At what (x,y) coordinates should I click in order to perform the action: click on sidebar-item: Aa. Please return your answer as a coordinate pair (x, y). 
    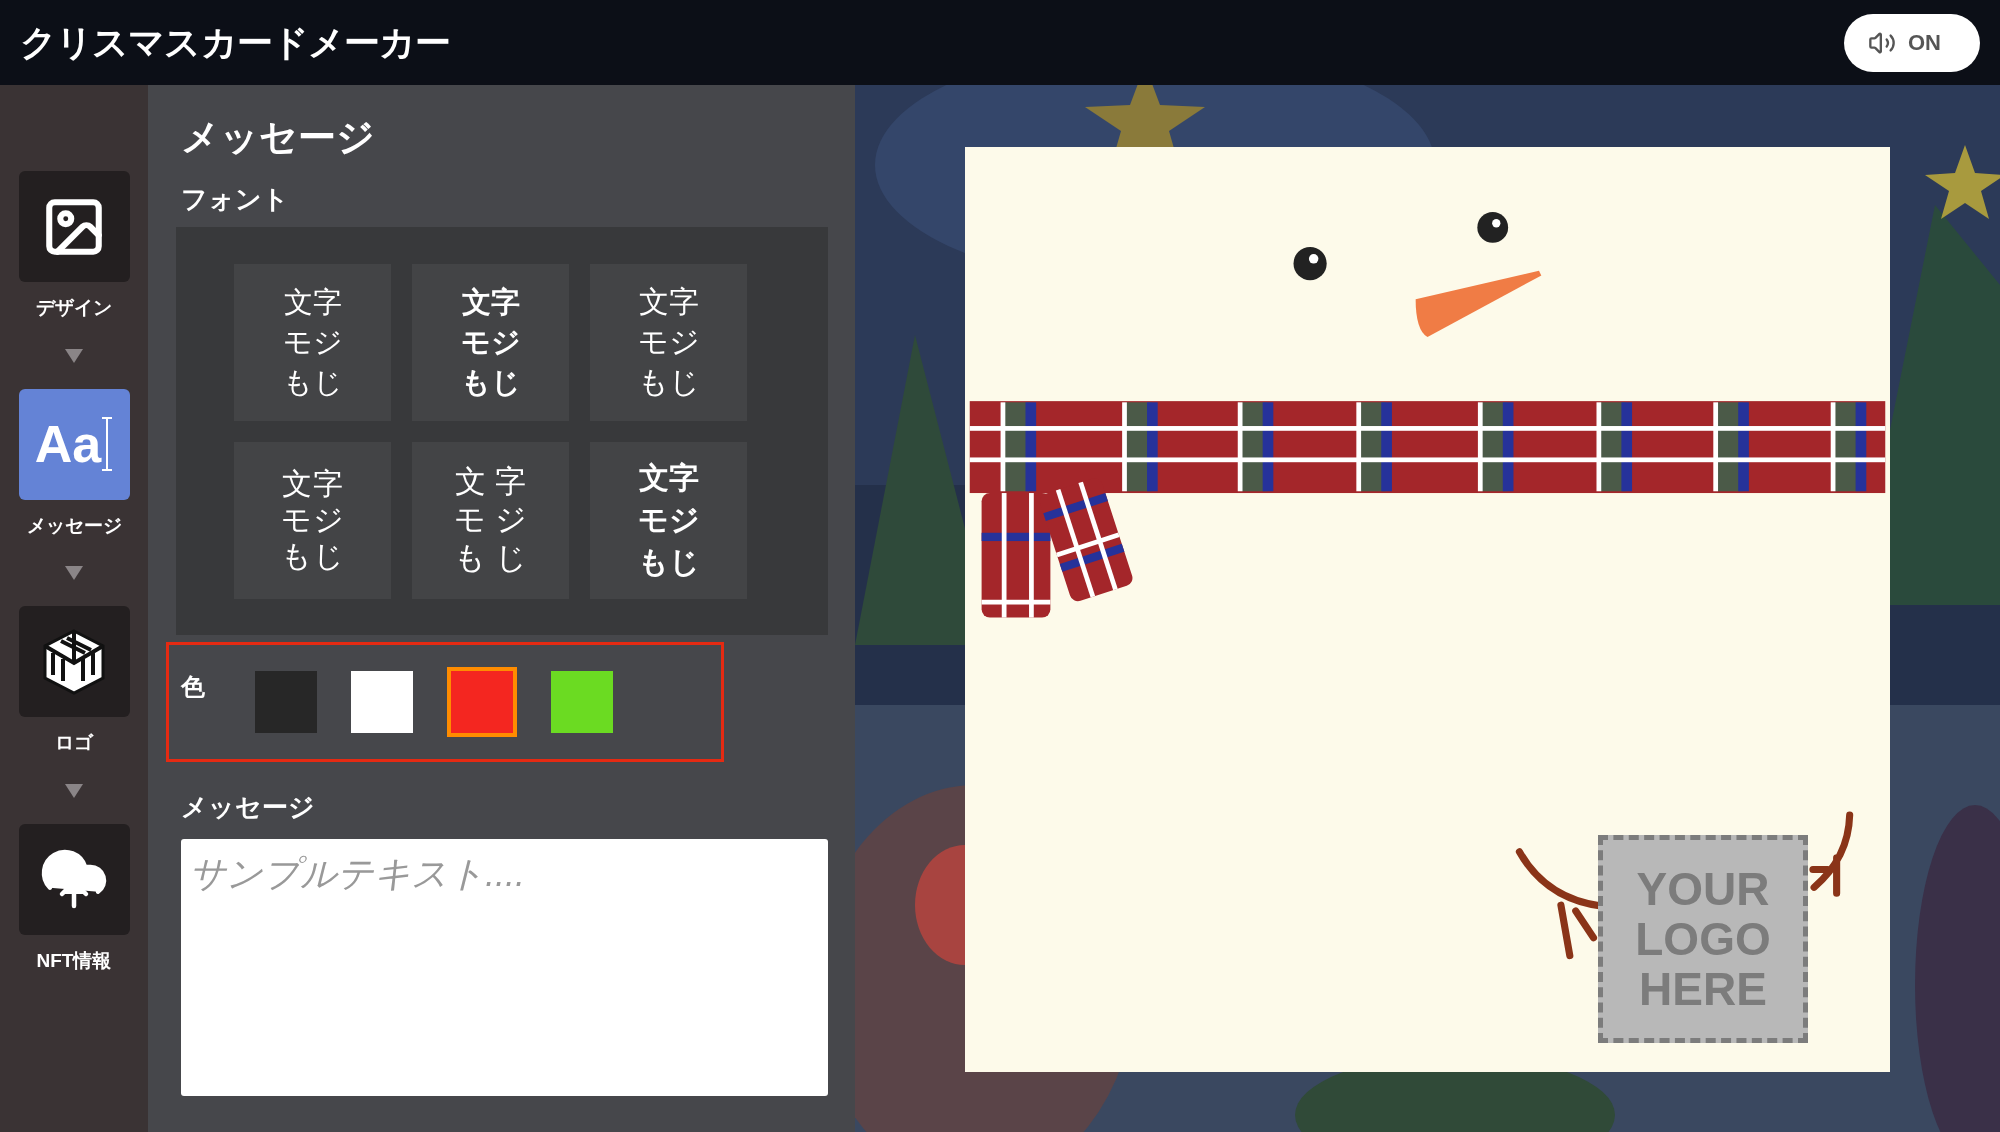
    Looking at the image, I should click on (74, 444).